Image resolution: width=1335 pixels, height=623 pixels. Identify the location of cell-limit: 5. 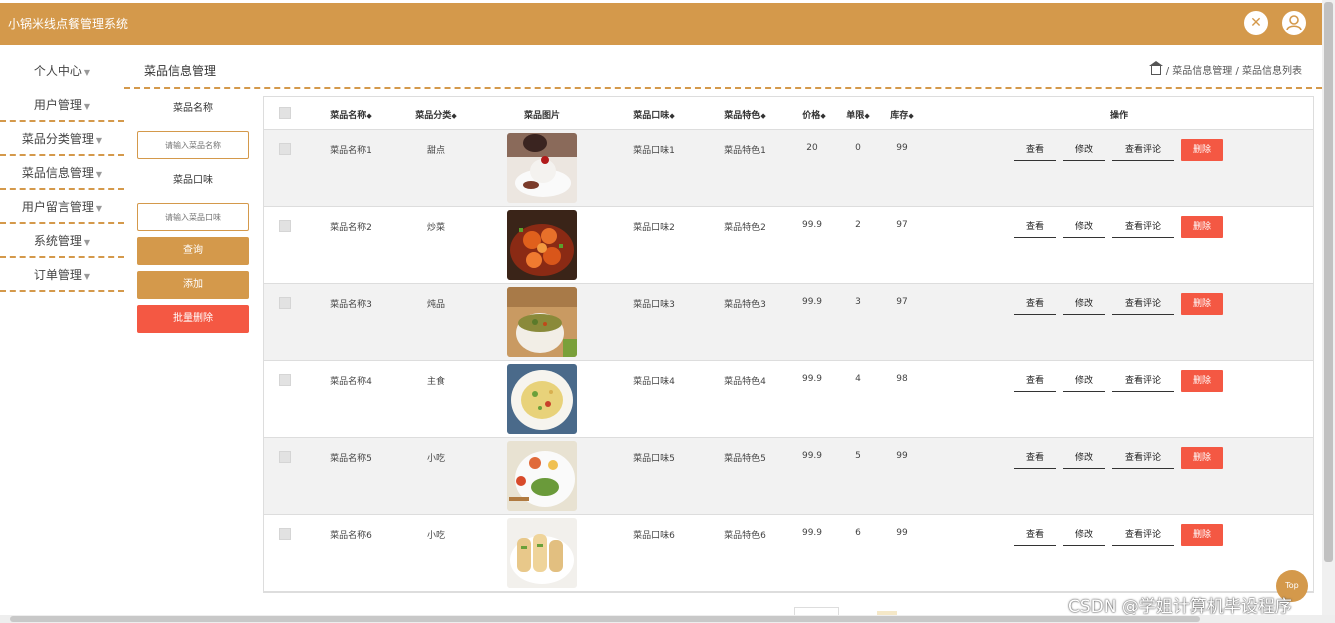
(858, 456).